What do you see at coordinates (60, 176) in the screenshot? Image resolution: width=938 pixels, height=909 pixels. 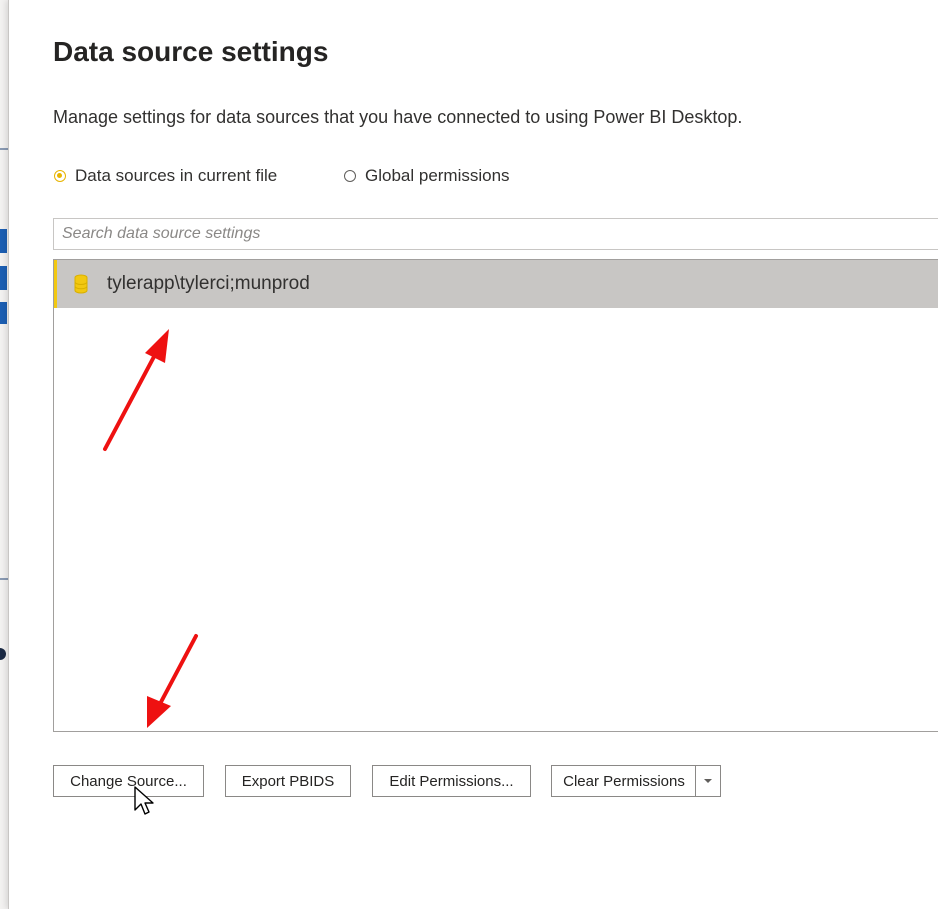 I see `radio-selected-icon` at bounding box center [60, 176].